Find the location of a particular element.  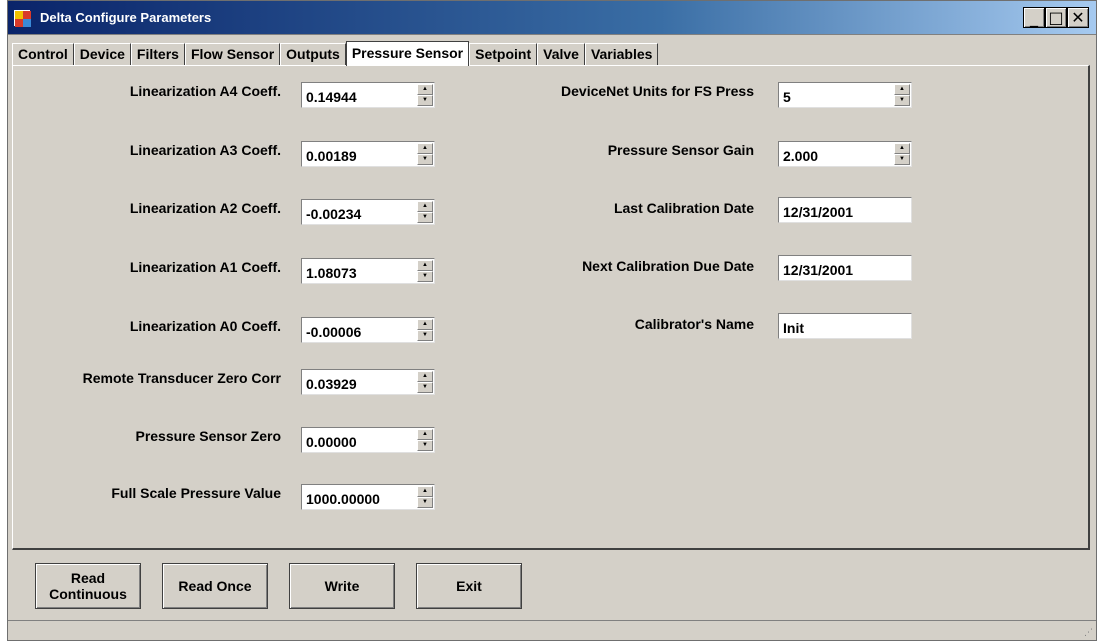

close-button: ✕ is located at coordinates (1078, 17).